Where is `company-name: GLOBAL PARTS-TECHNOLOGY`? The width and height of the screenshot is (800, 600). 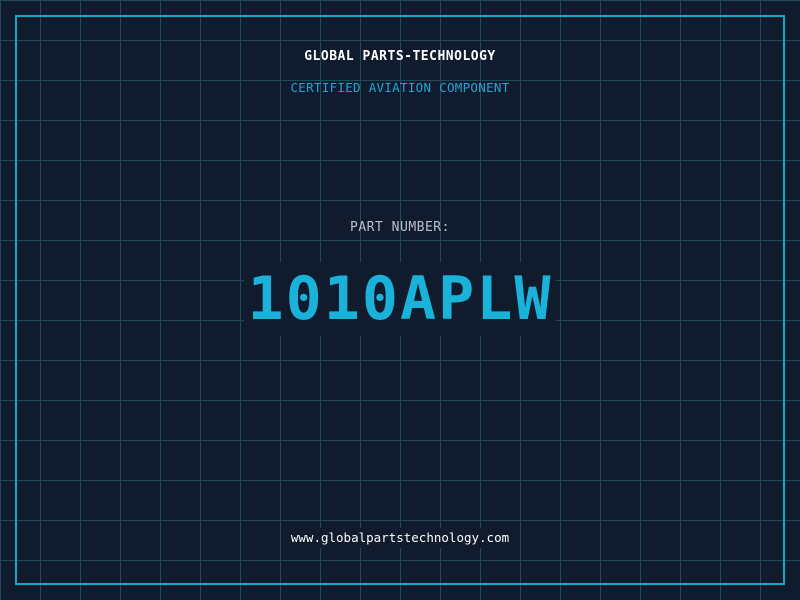
company-name: GLOBAL PARTS-TECHNOLOGY is located at coordinates (400, 56).